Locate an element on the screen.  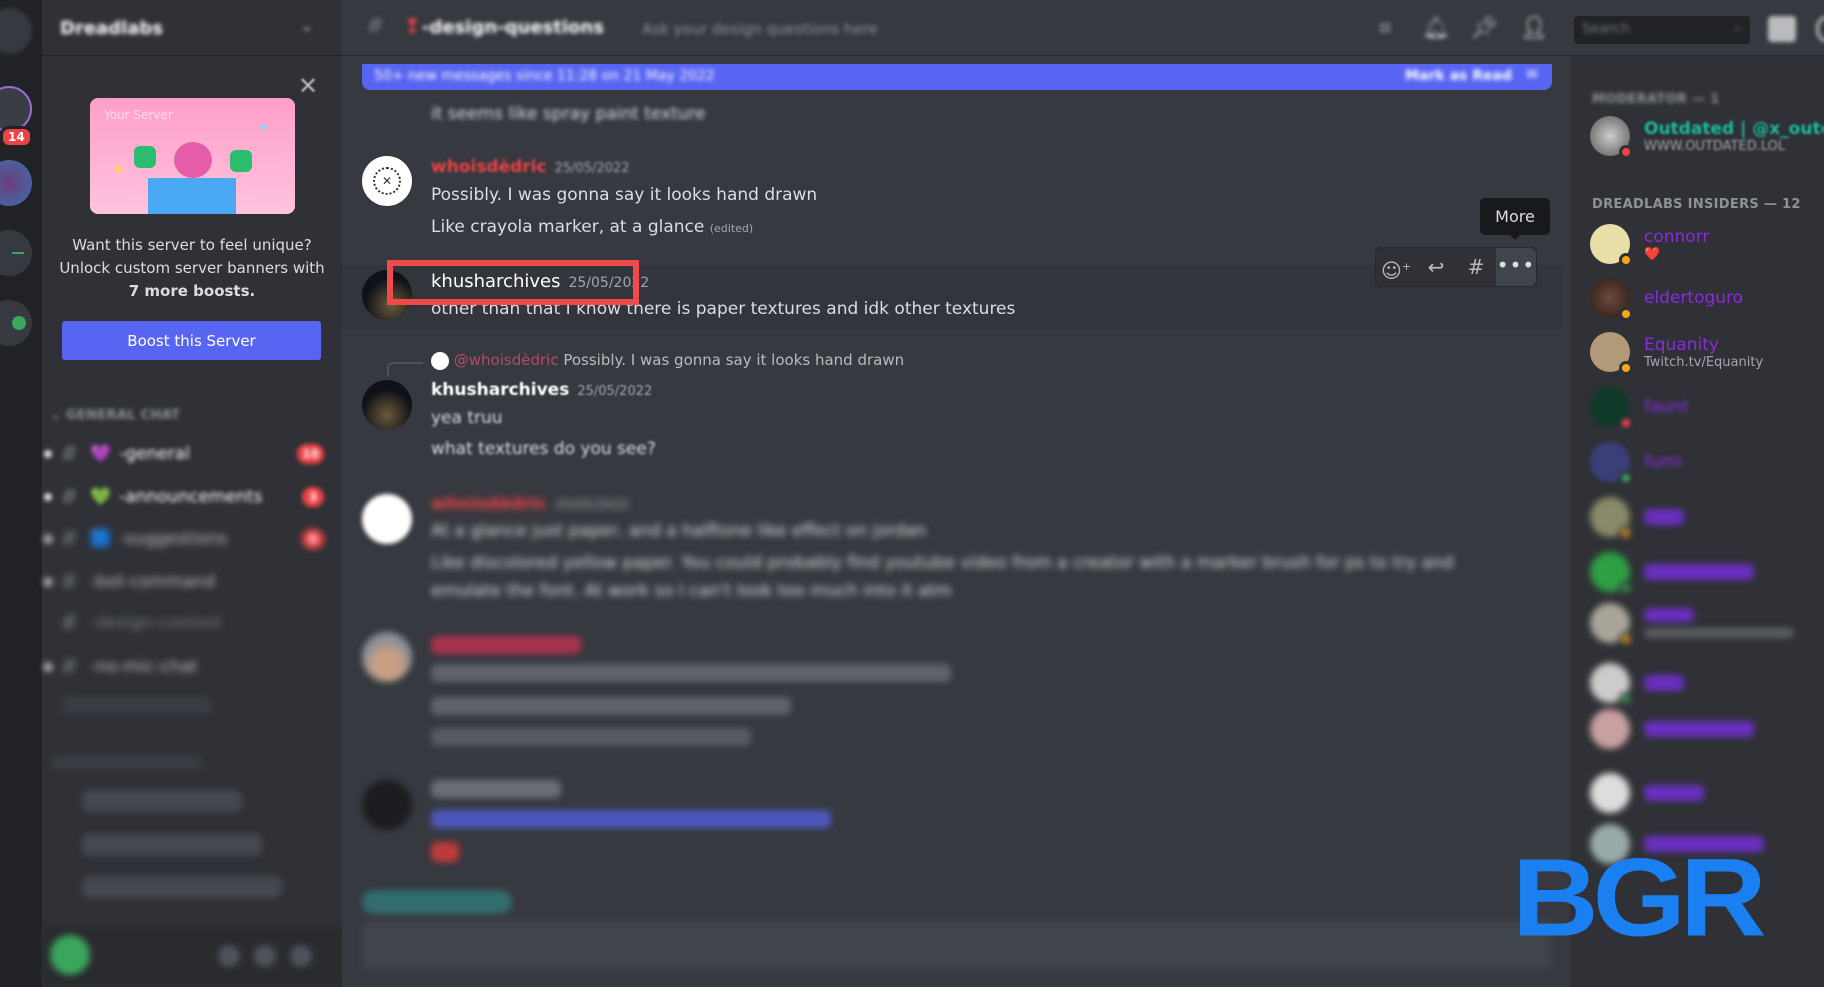
member-item: Outdated | @x_outdatedWWW.OUTDATED.LOL is located at coordinates (1707, 137).